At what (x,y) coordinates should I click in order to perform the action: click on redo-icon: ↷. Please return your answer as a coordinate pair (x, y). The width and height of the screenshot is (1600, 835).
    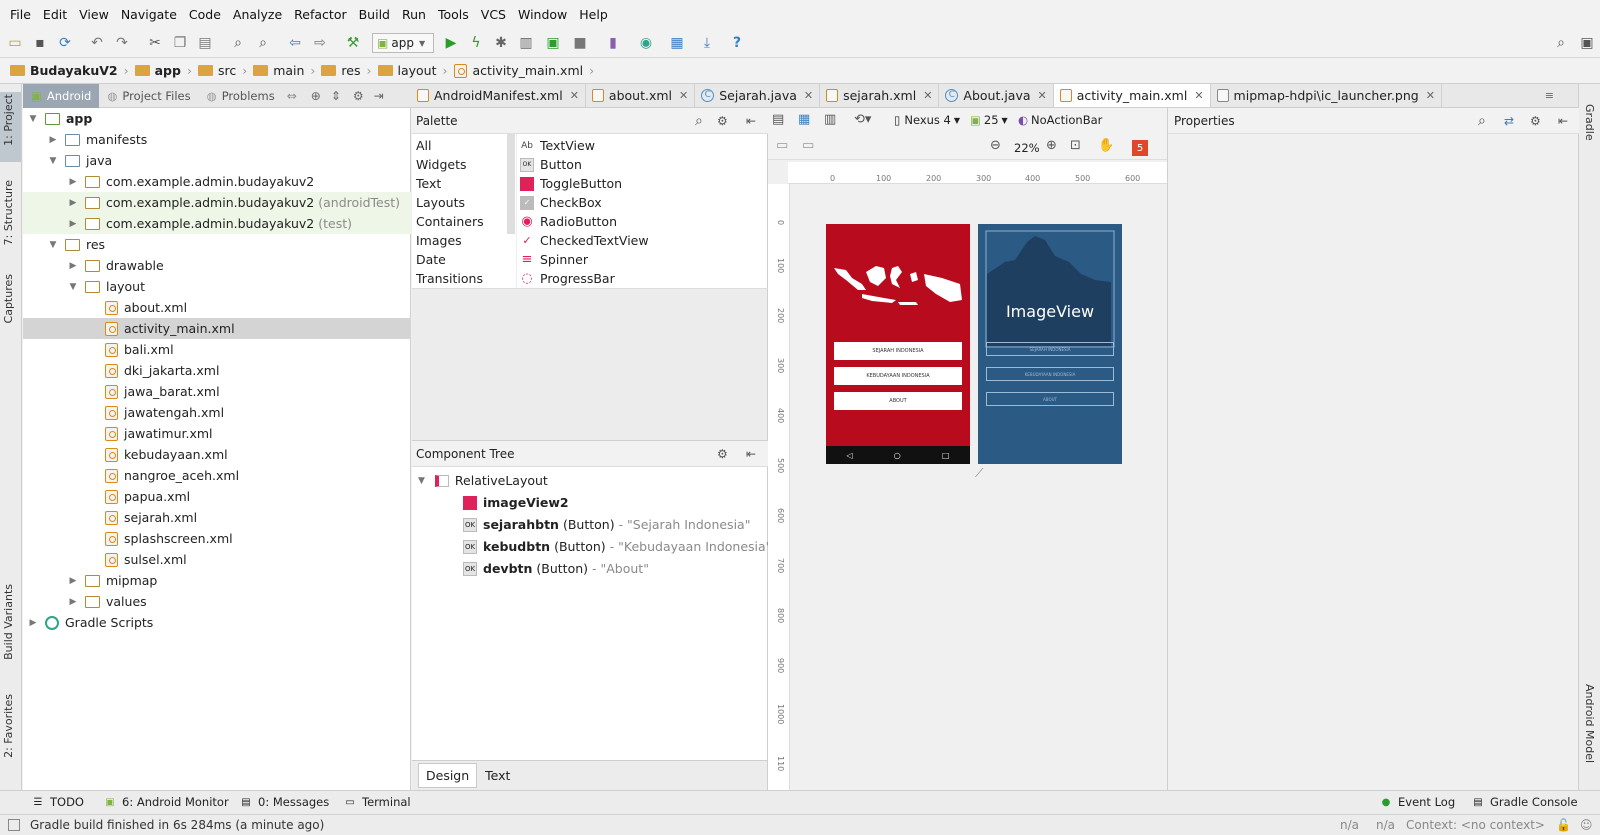
    Looking at the image, I should click on (122, 43).